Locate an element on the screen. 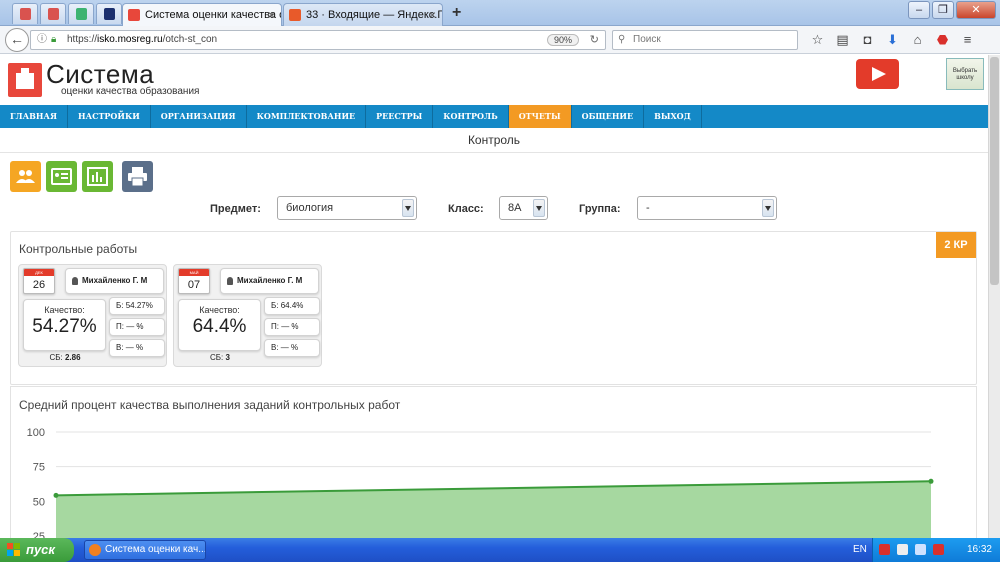  reading-list-icon: ▤ is located at coordinates (842, 40).